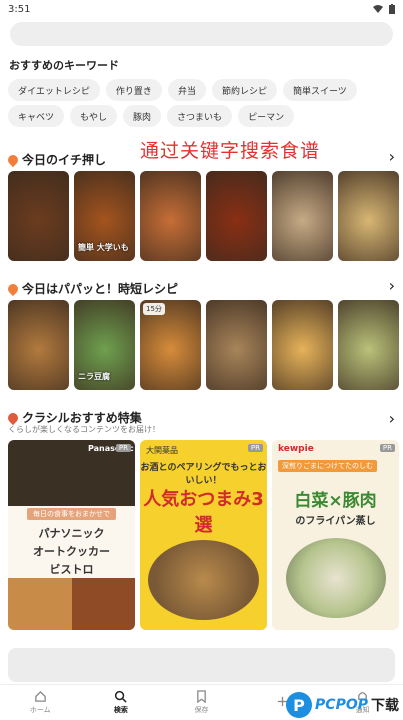  Describe the element at coordinates (84, 429) in the screenshot. I see `section-subtitle: くらしが楽しくなるコンテンツをお届け！` at that location.